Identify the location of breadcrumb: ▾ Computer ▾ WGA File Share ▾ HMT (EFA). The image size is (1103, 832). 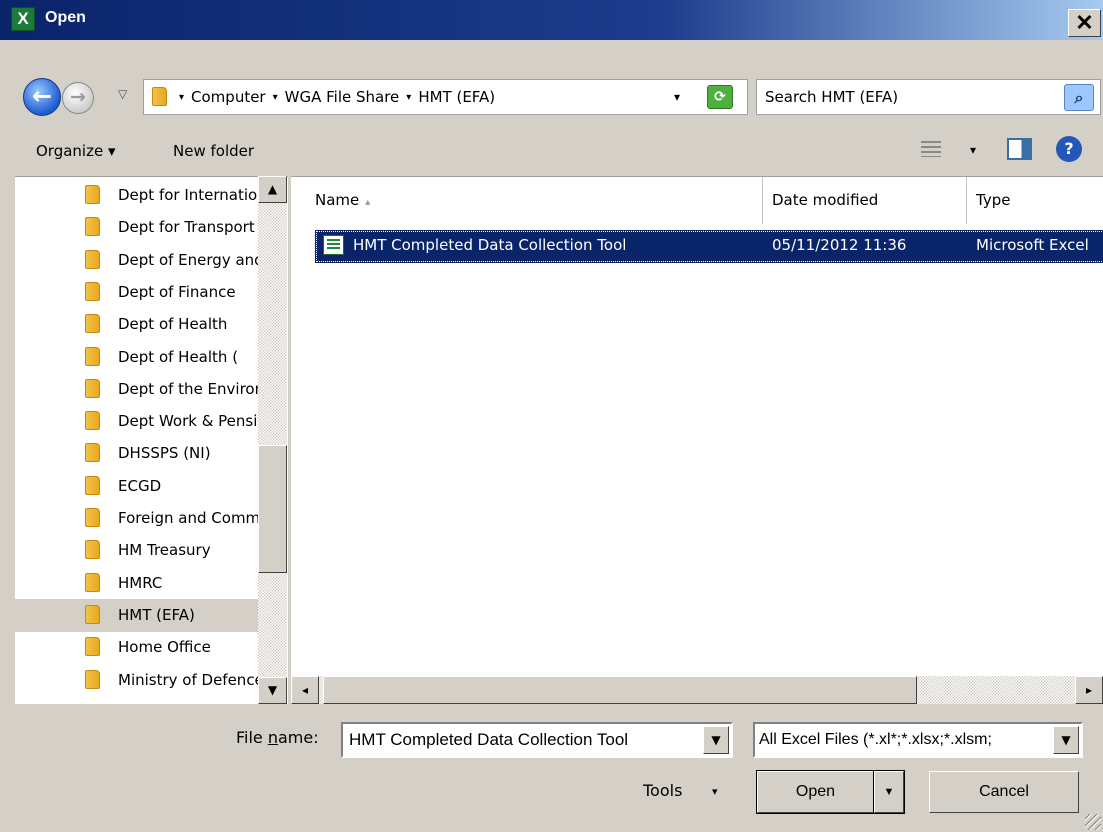
(337, 97).